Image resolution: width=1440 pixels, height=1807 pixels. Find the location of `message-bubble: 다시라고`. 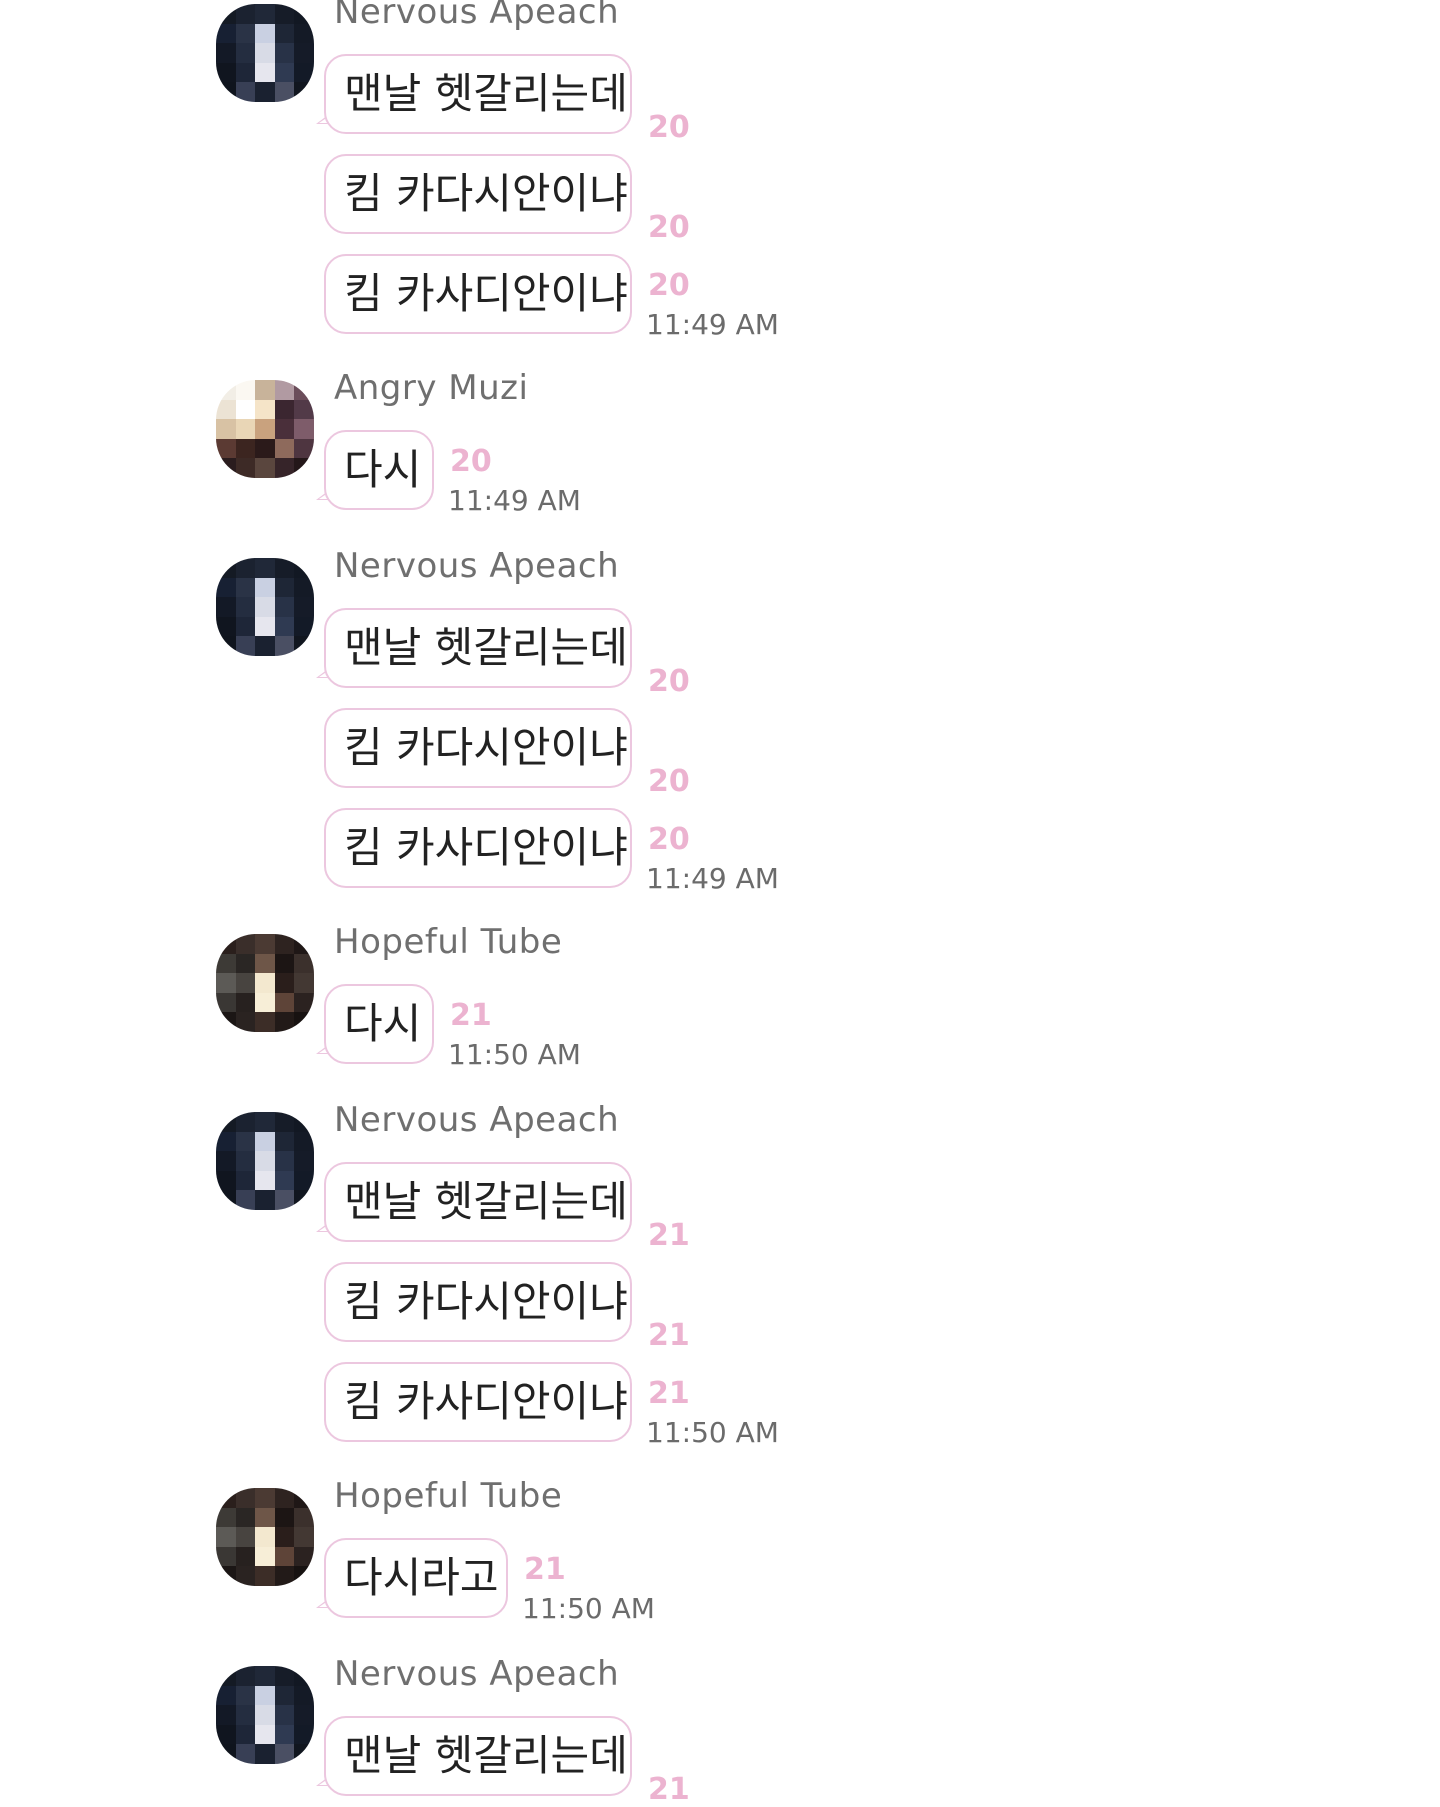

message-bubble: 다시라고 is located at coordinates (416, 1578).